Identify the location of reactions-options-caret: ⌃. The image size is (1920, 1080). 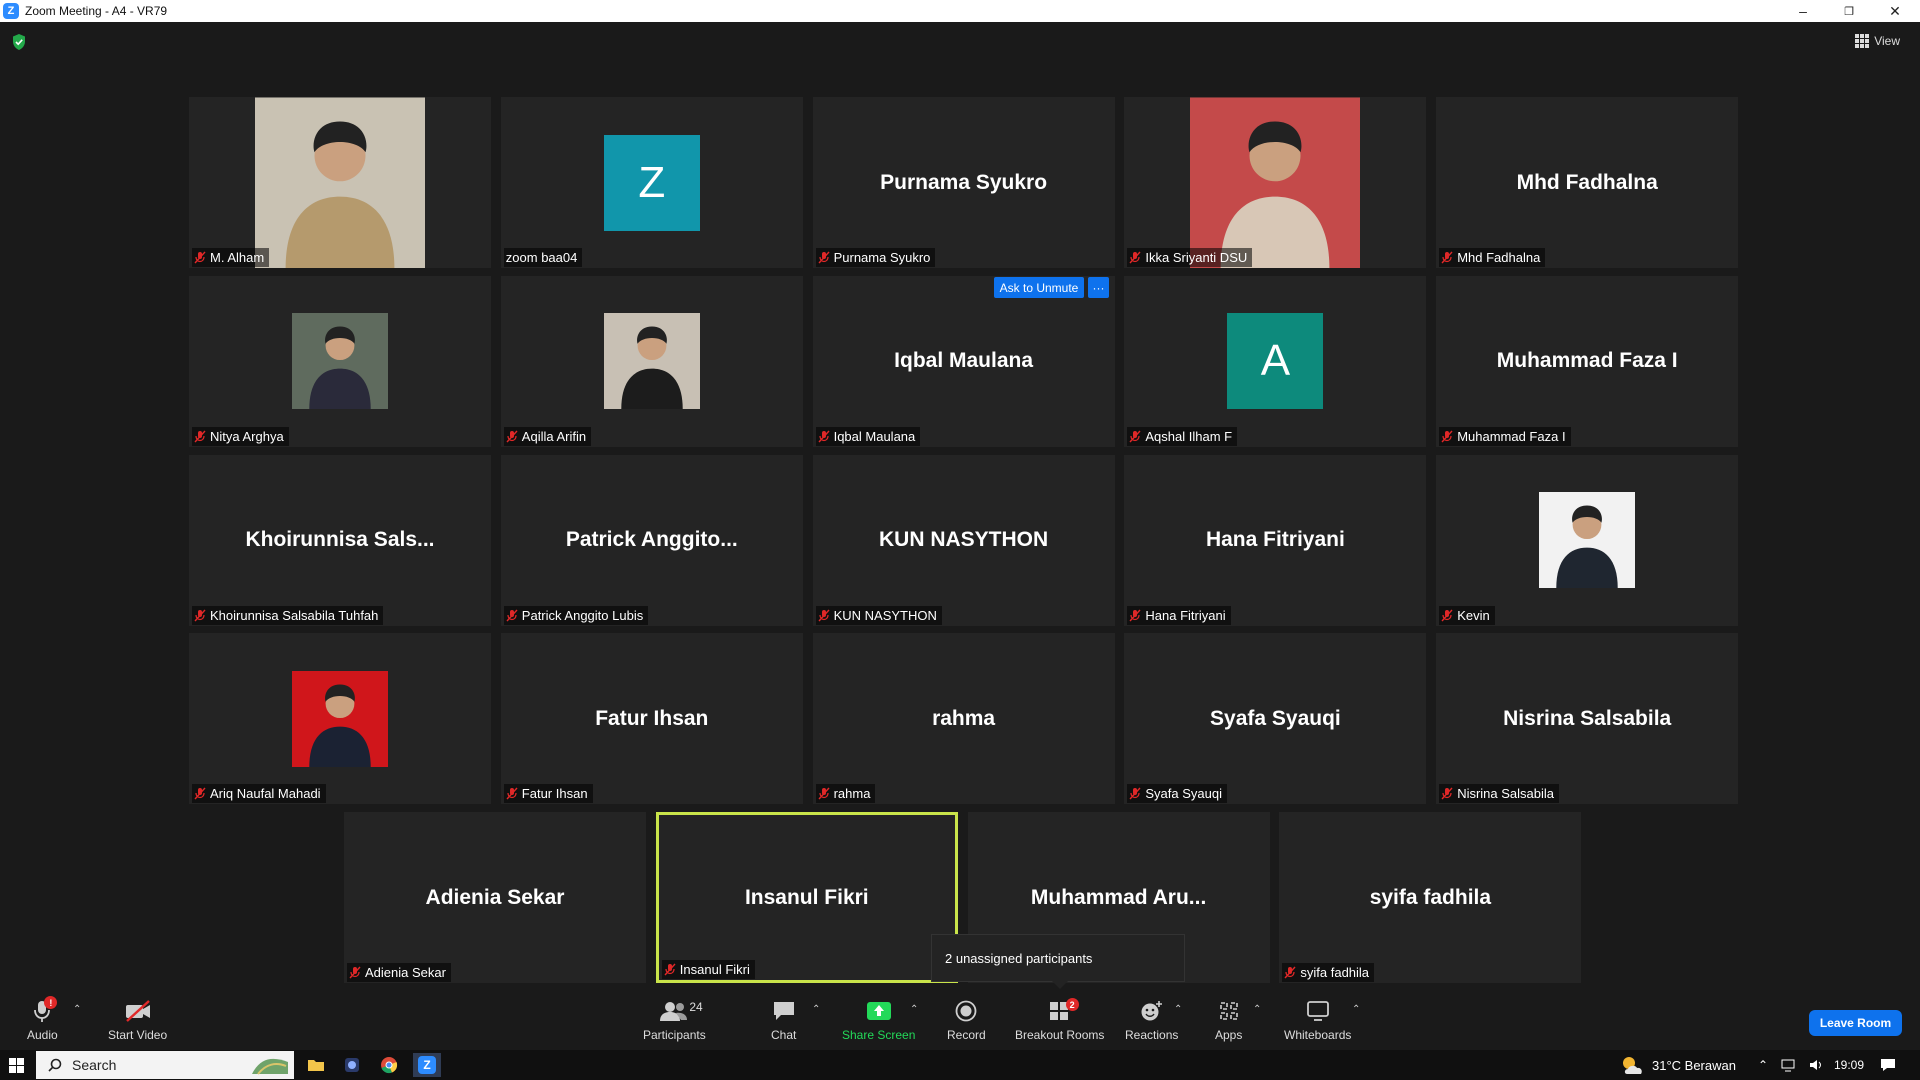
(1178, 1009).